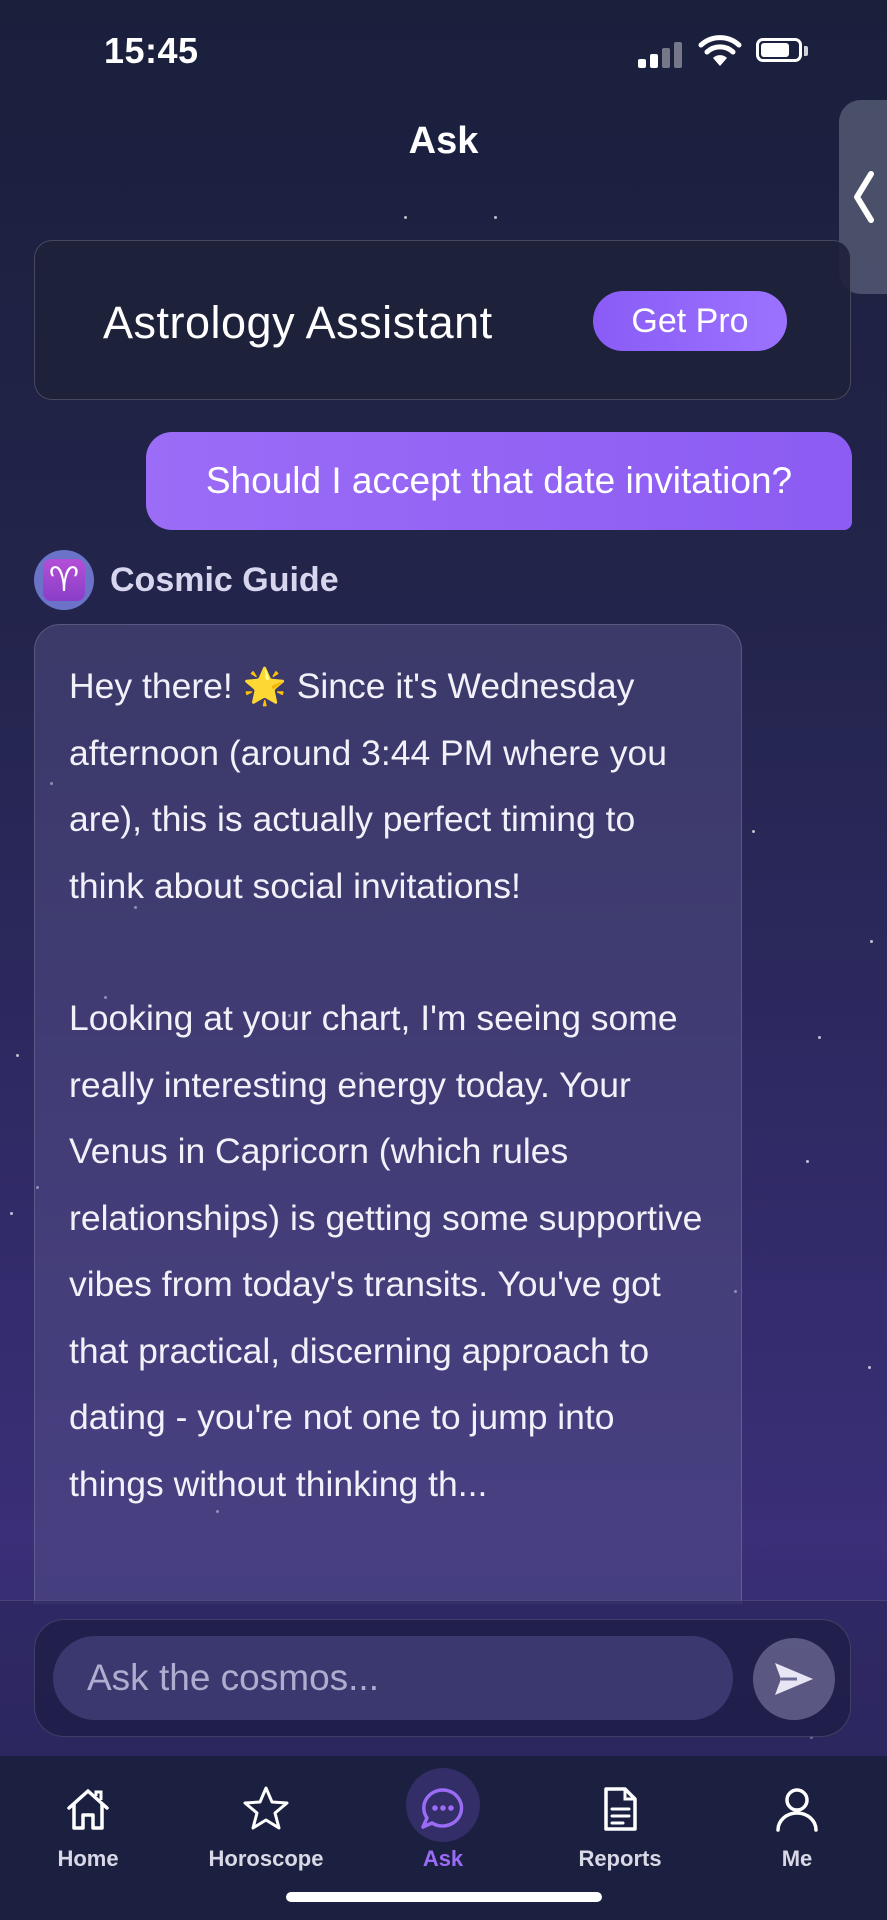 The height and width of the screenshot is (1920, 887). Describe the element at coordinates (443, 141) in the screenshot. I see `page-title: Ask` at that location.